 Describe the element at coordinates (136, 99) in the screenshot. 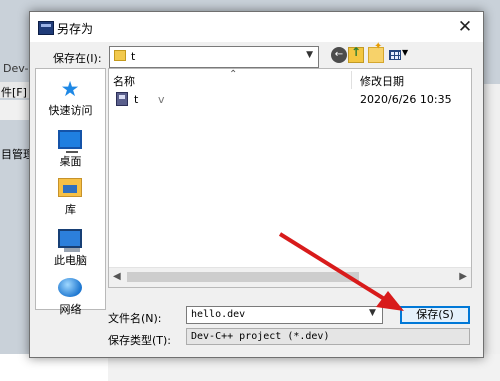

I see `file-name: t` at that location.